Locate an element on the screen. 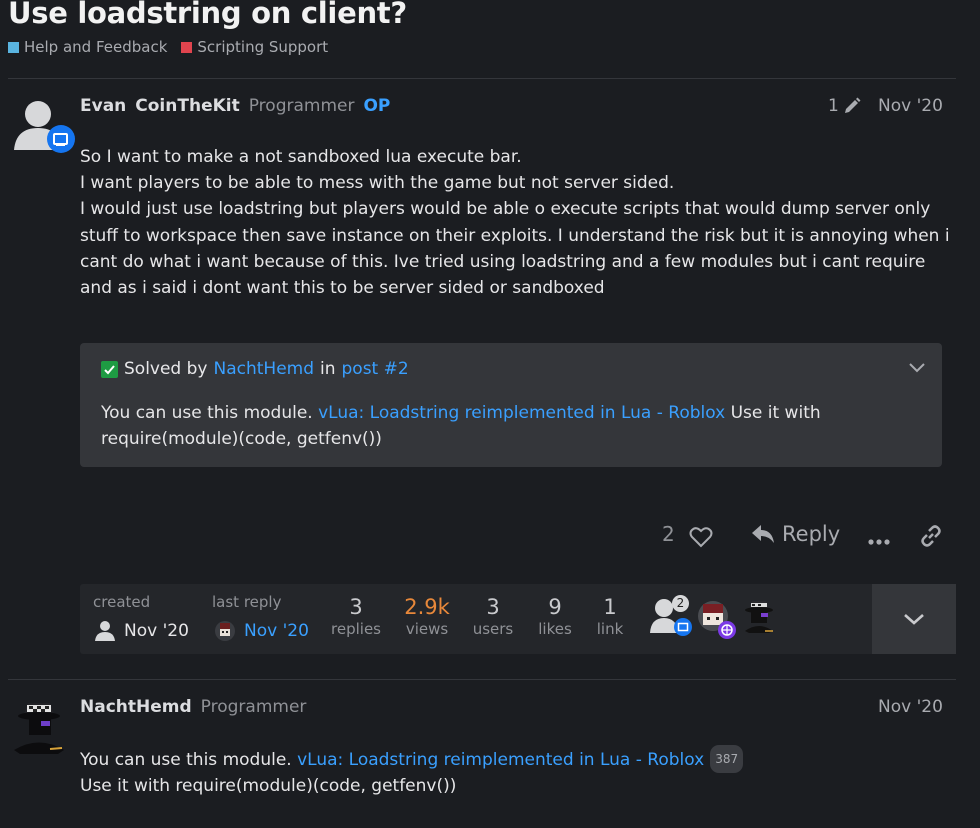  created-label: created is located at coordinates (122, 602).